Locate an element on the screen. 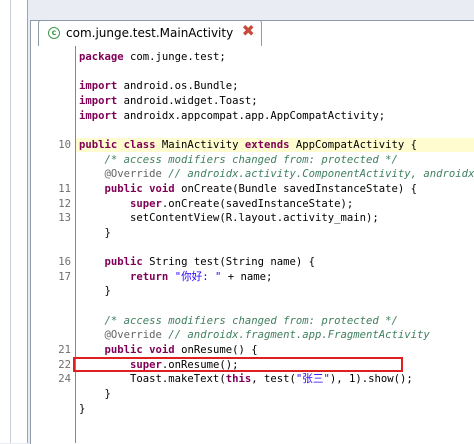 The width and height of the screenshot is (474, 444). code-token: "张三" is located at coordinates (312, 379).